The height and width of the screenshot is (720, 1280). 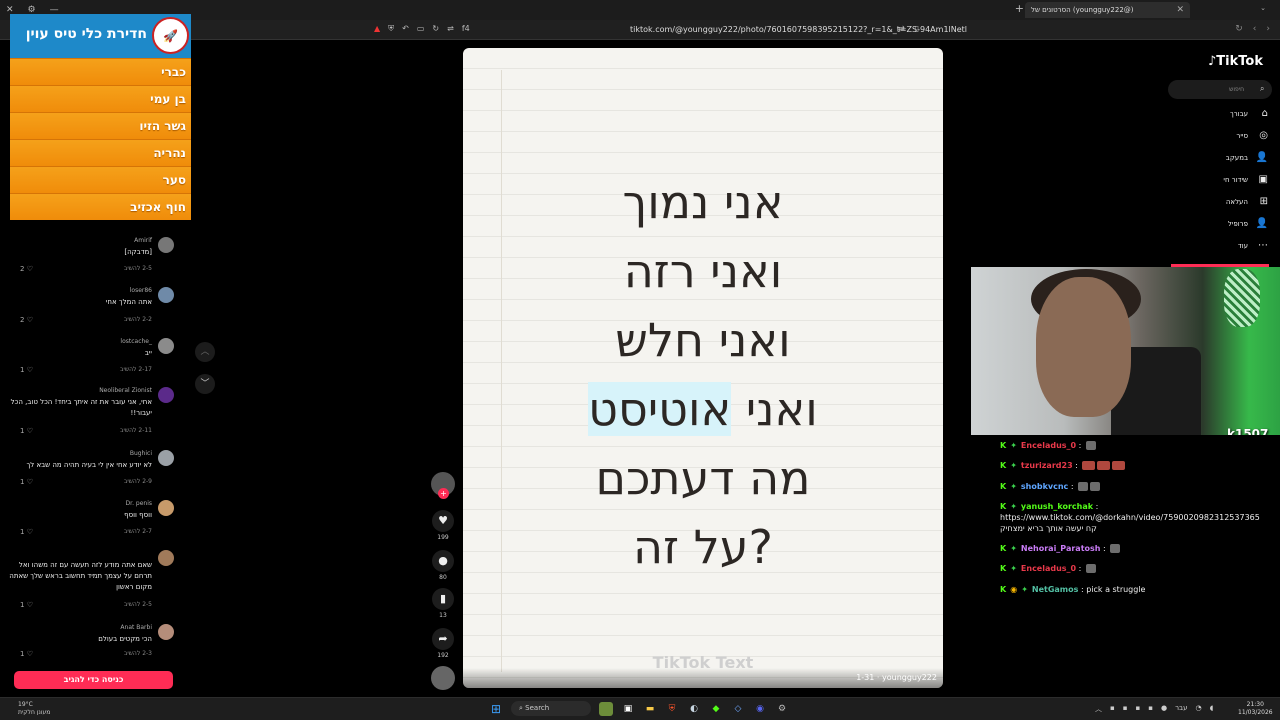 I want to click on post-meta: 1-31 · youngguy222, so click(x=896, y=677).